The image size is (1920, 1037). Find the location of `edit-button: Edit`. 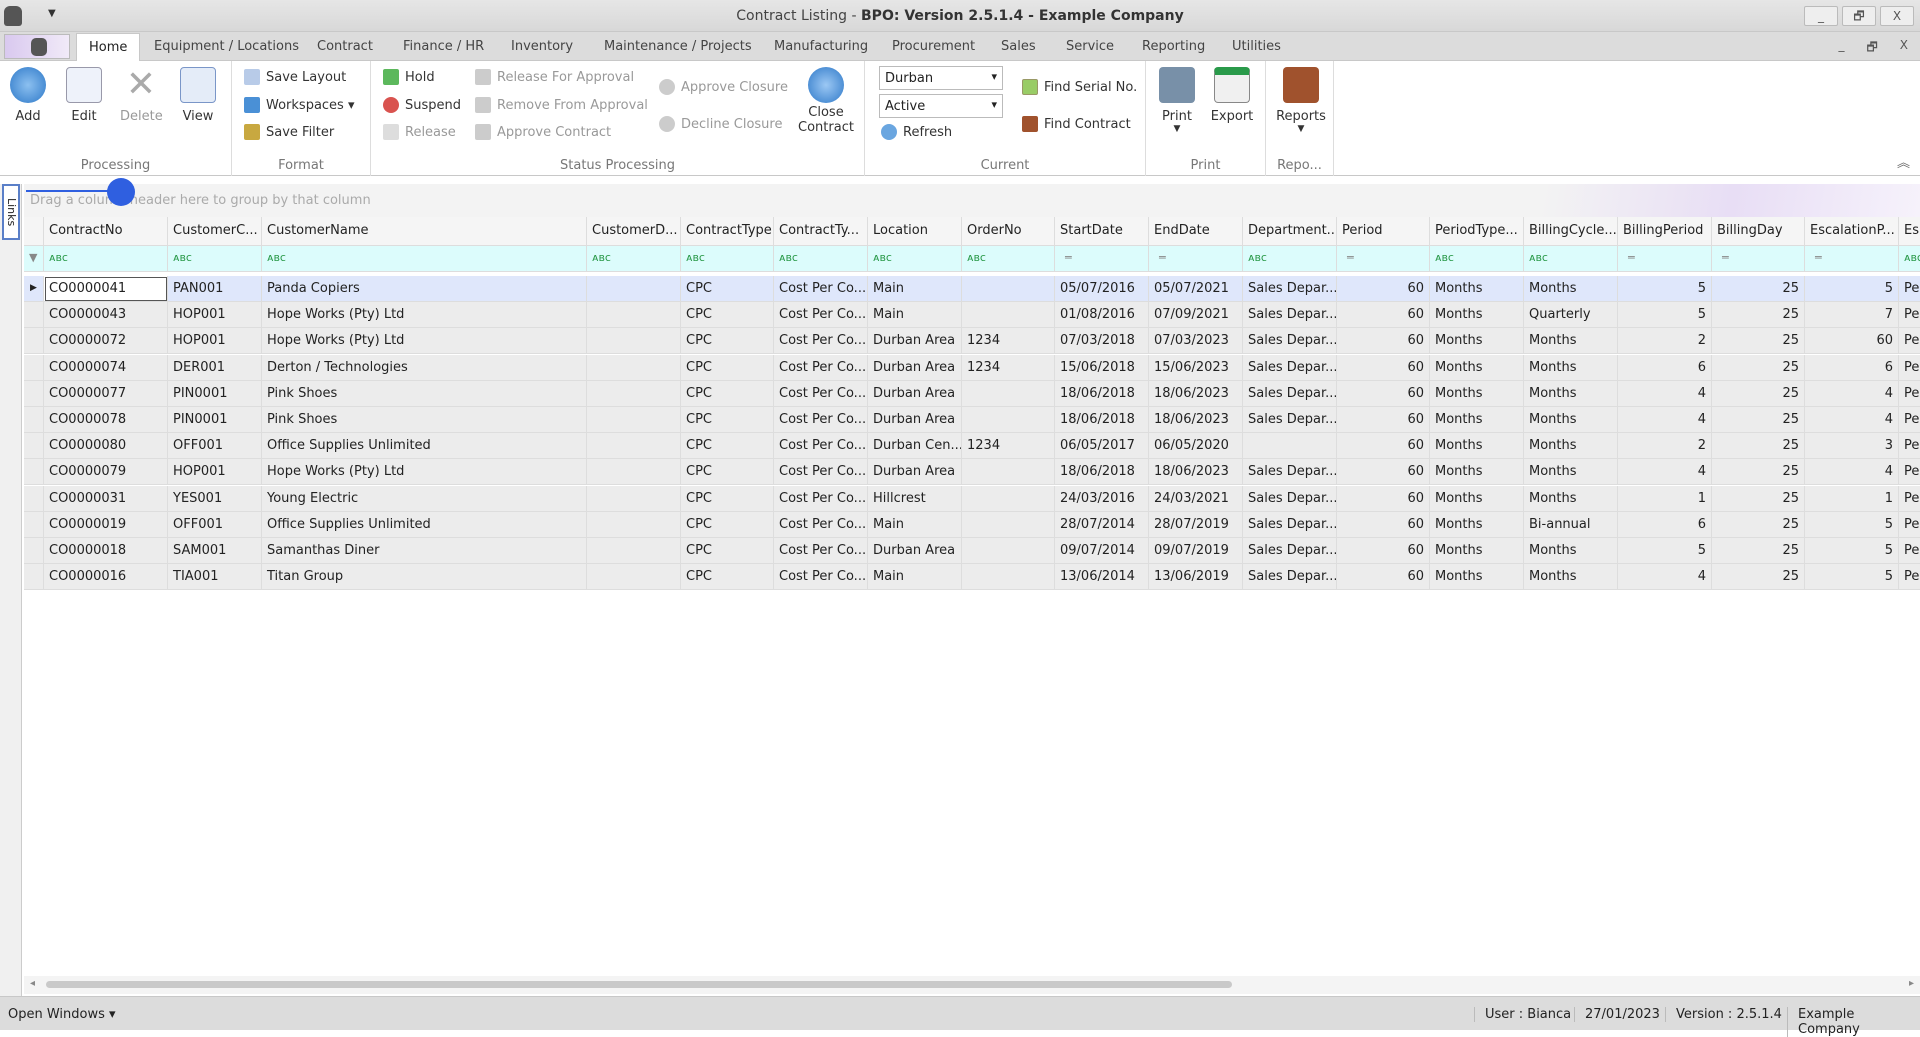

edit-button: Edit is located at coordinates (84, 95).